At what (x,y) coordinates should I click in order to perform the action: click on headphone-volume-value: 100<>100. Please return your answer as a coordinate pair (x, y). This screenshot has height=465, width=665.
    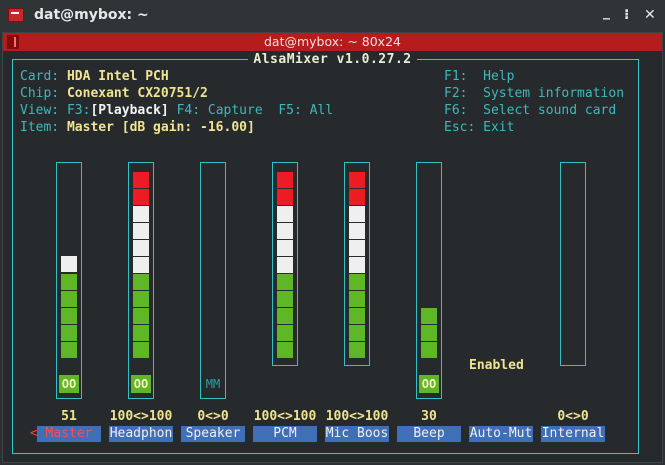
    Looking at the image, I should click on (141, 416).